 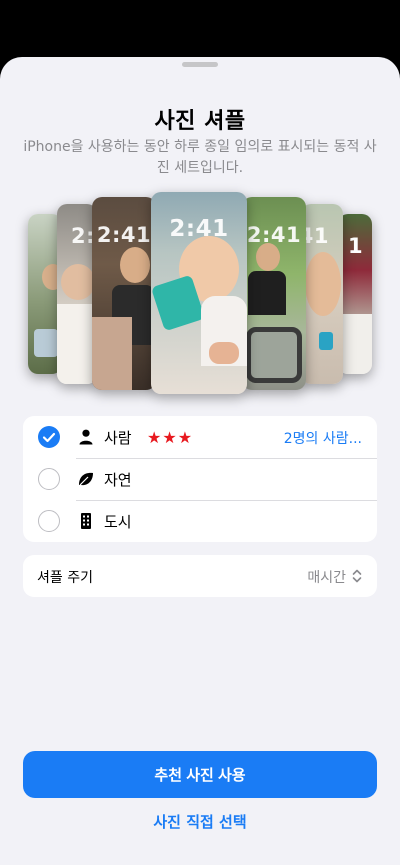 I want to click on option-label: 자연, so click(x=118, y=480).